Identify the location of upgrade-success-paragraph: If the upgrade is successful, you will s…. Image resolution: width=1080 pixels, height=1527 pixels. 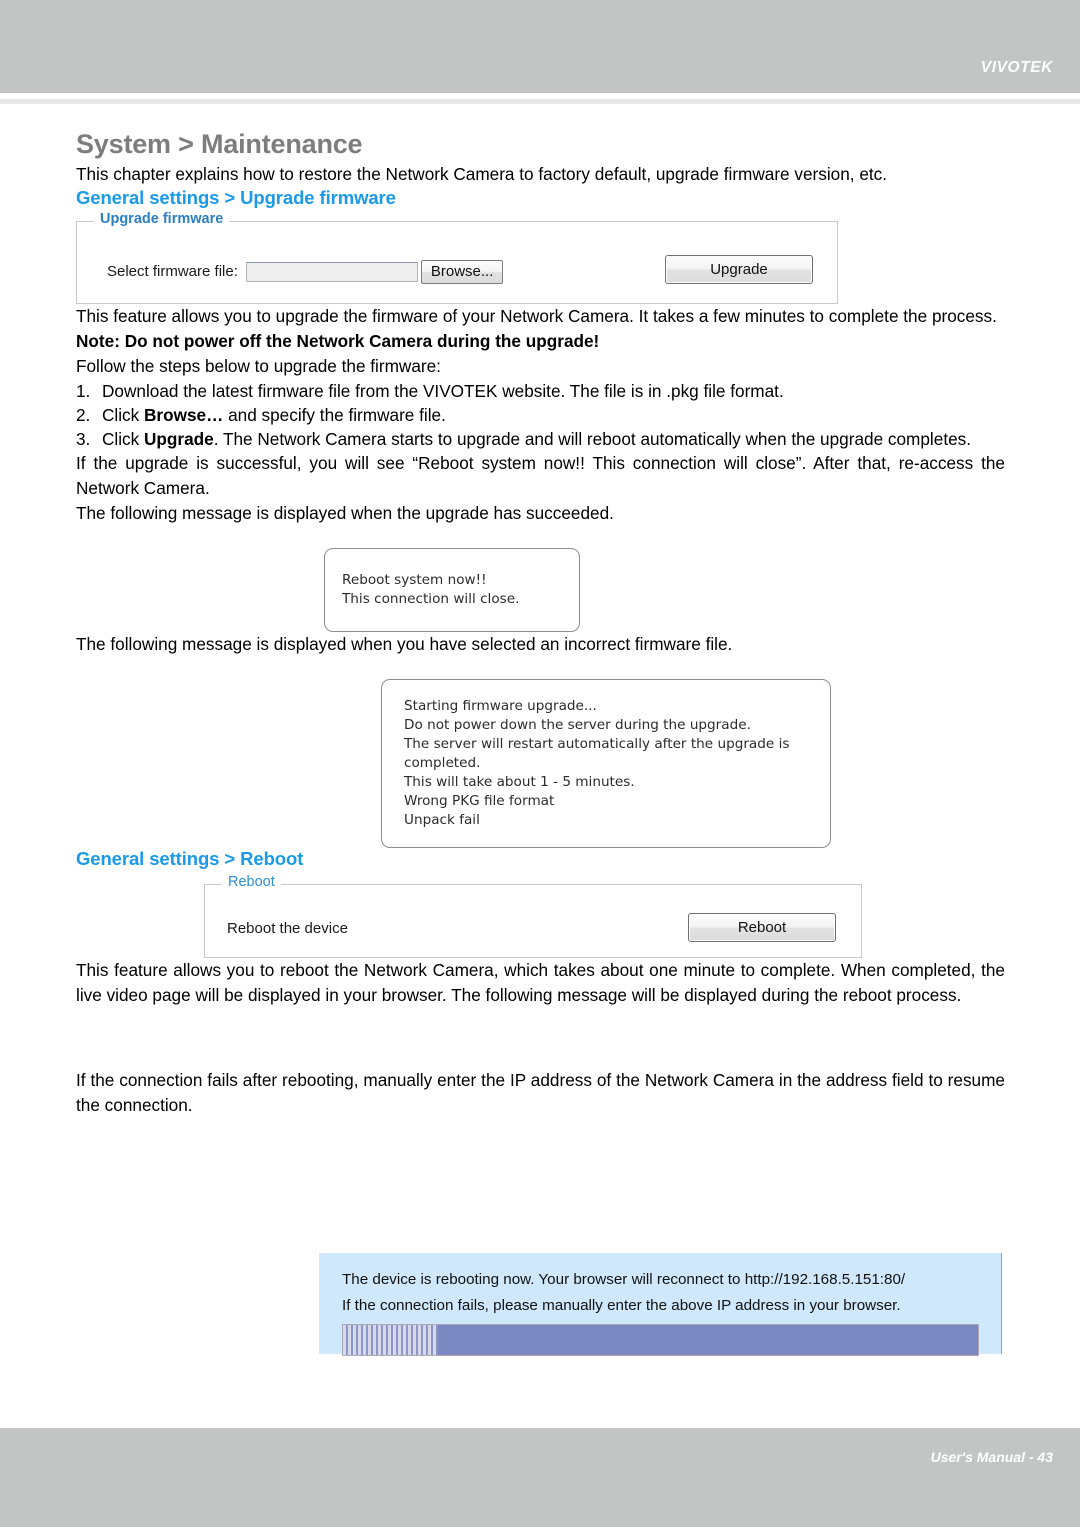
(540, 475).